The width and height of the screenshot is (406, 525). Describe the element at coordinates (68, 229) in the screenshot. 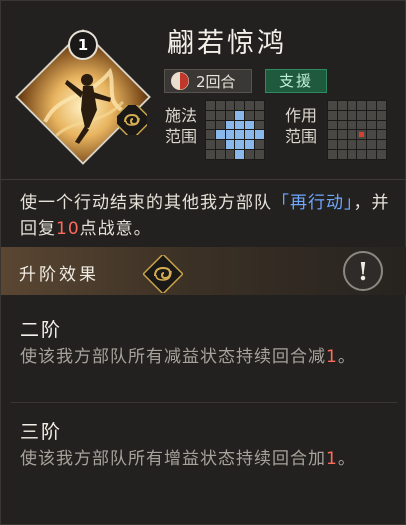

I see `description-number: 10` at that location.